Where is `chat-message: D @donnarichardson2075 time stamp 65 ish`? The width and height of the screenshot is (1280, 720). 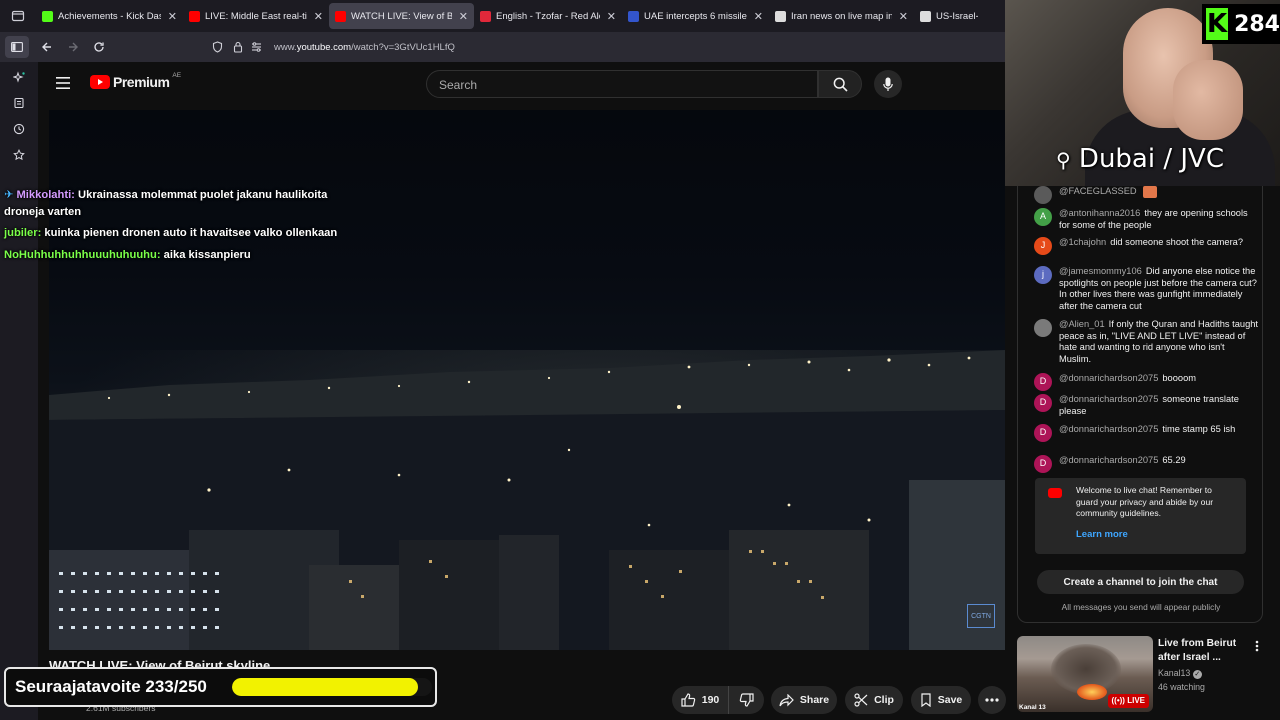 chat-message: D @donnarichardson2075 time stamp 65 ish is located at coordinates (1146, 433).